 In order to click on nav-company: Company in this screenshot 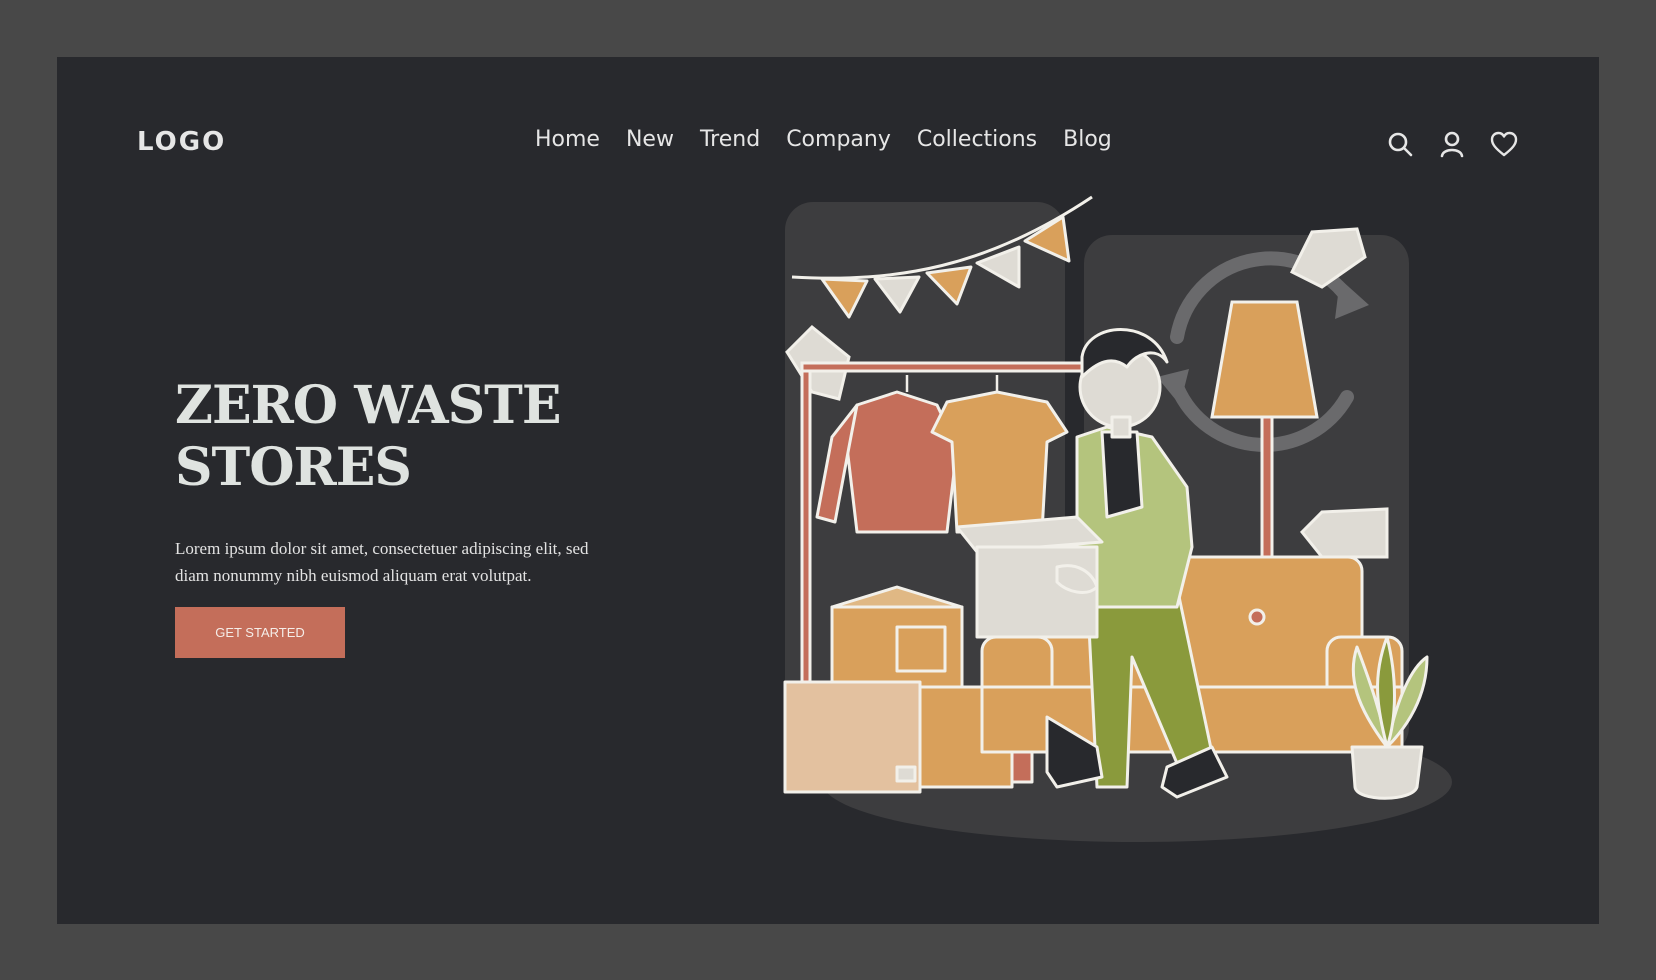, I will do `click(838, 139)`.